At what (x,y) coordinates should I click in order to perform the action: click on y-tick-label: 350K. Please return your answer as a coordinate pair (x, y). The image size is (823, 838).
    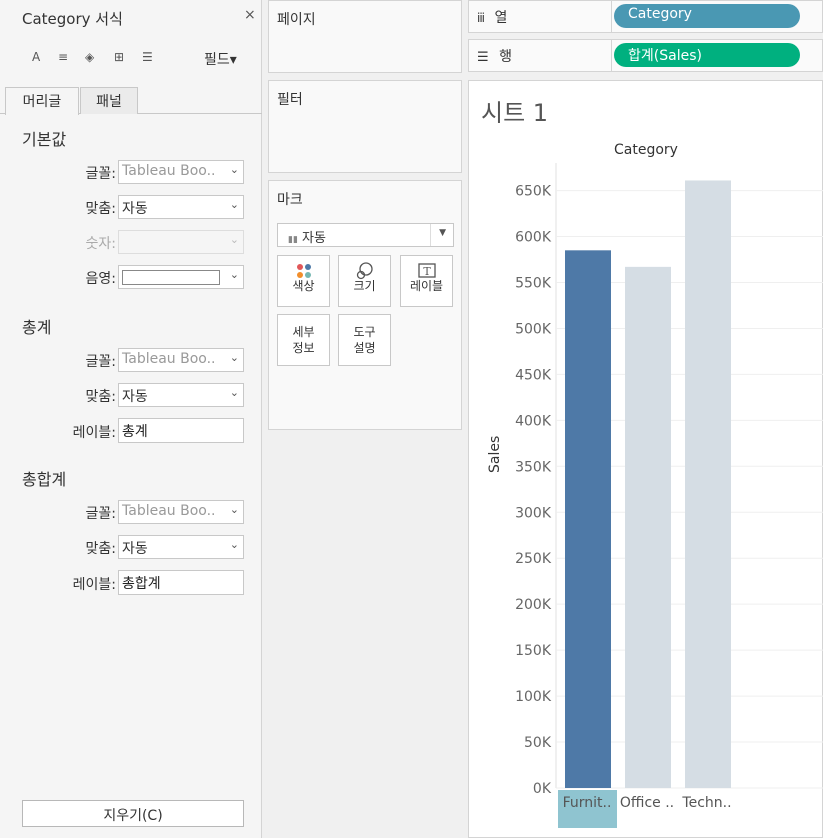
    Looking at the image, I should click on (533, 467).